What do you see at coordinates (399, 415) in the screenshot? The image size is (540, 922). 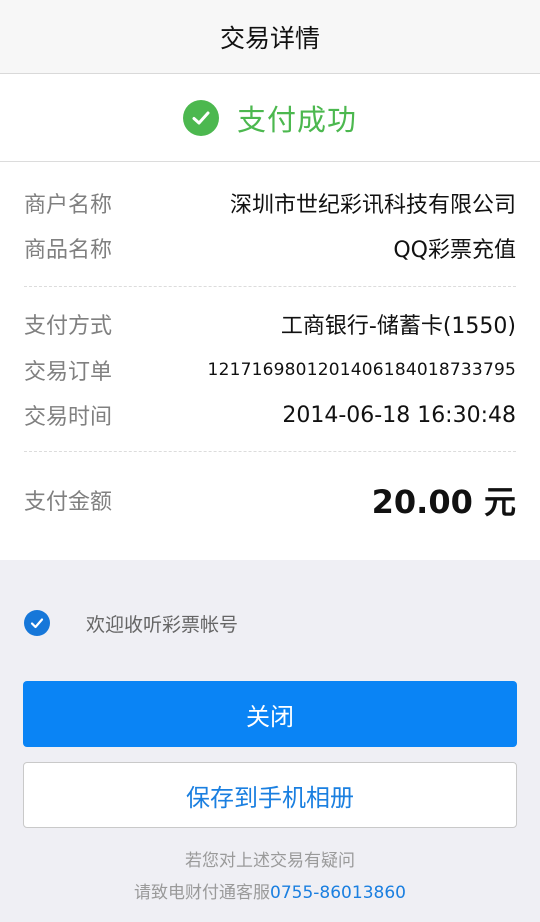 I see `time-value: 2014-06-18 16:30:48` at bounding box center [399, 415].